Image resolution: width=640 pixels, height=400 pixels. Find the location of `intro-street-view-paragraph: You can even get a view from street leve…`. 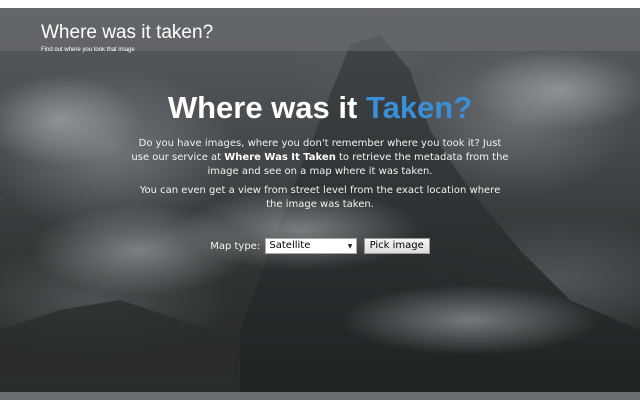

intro-street-view-paragraph: You can even get a view from street leve… is located at coordinates (320, 197).